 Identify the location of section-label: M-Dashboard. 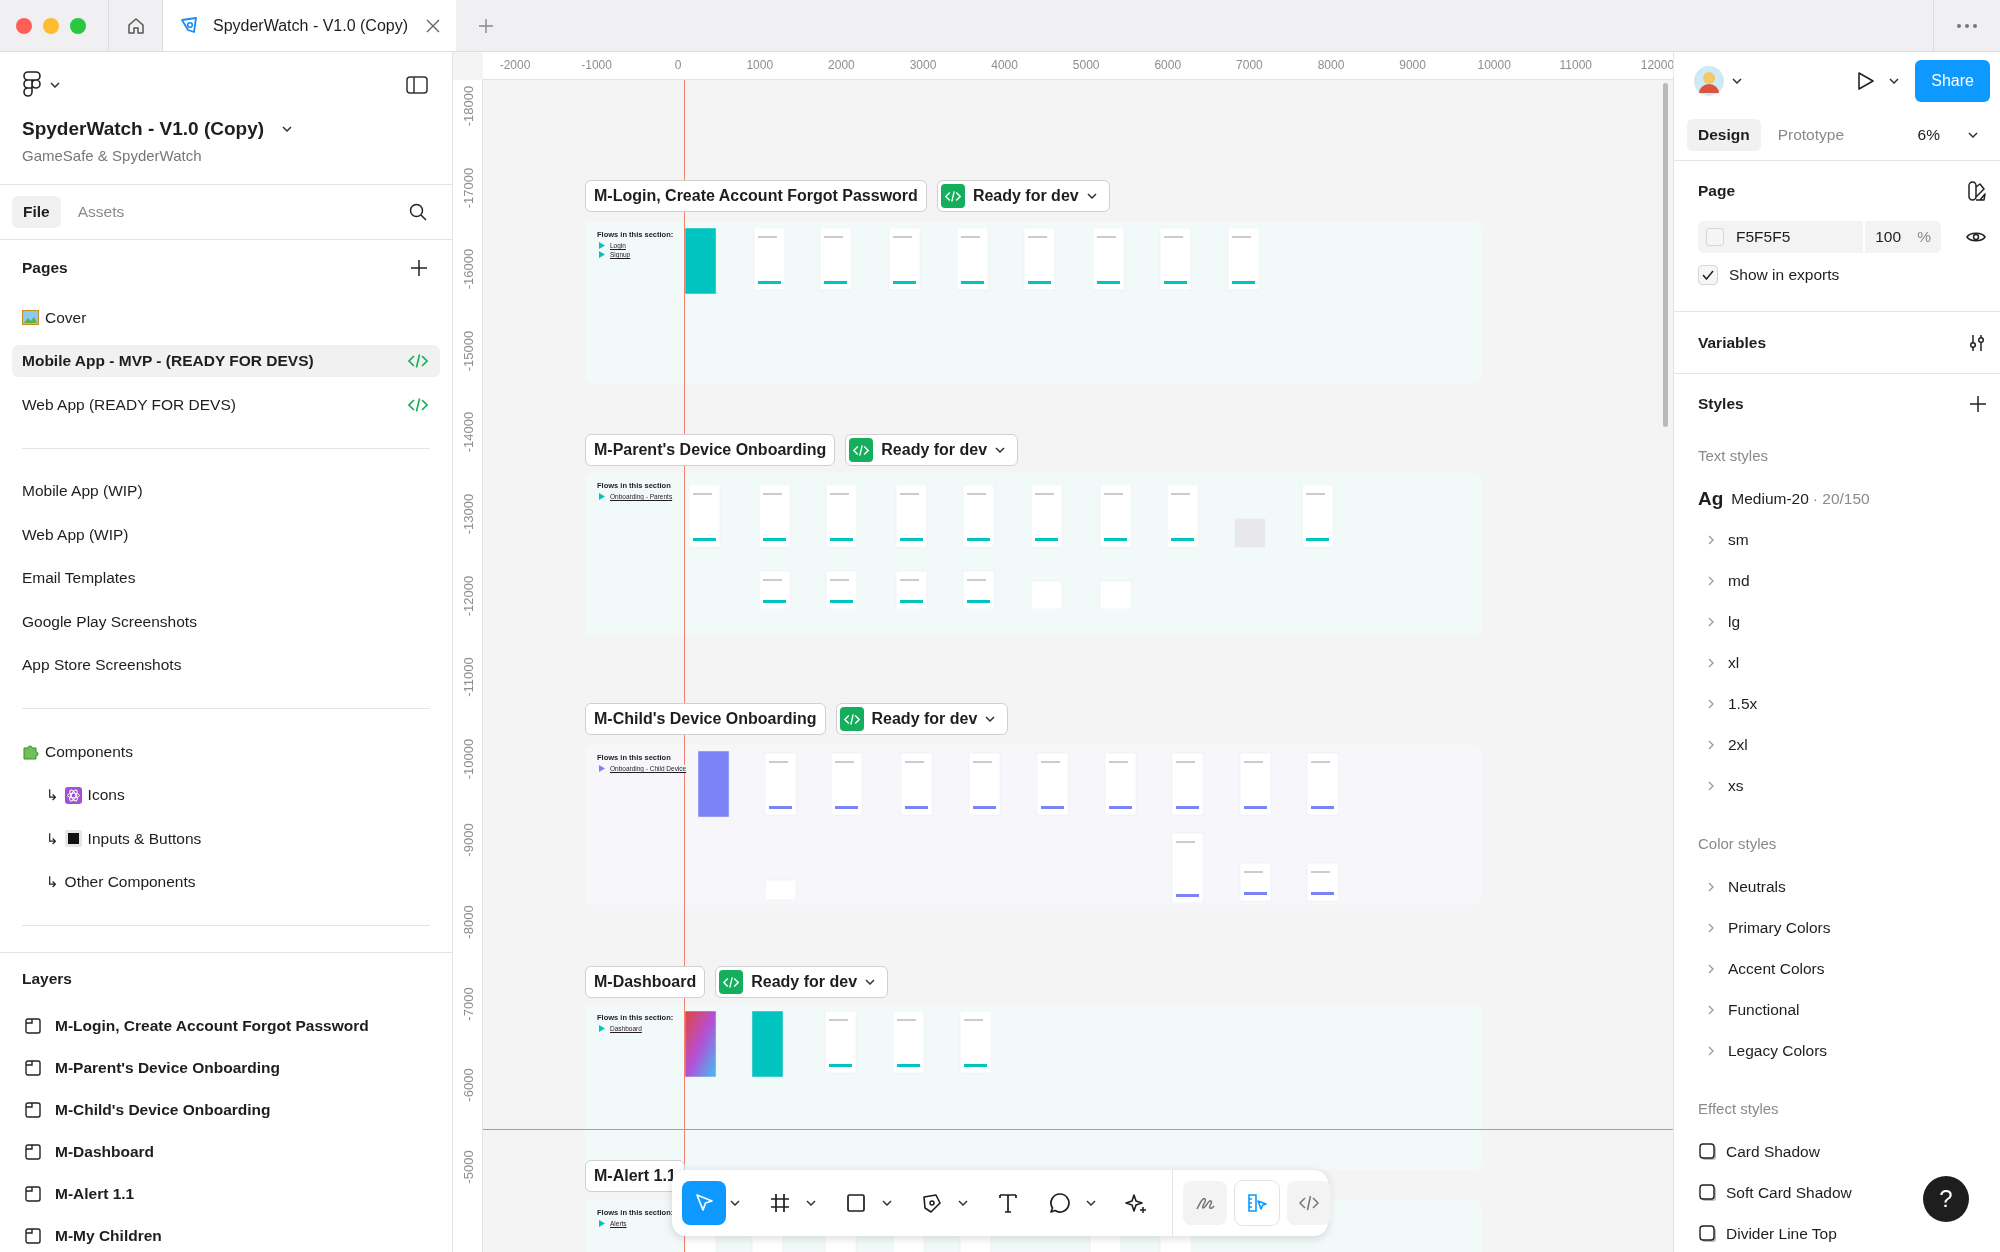
(645, 982).